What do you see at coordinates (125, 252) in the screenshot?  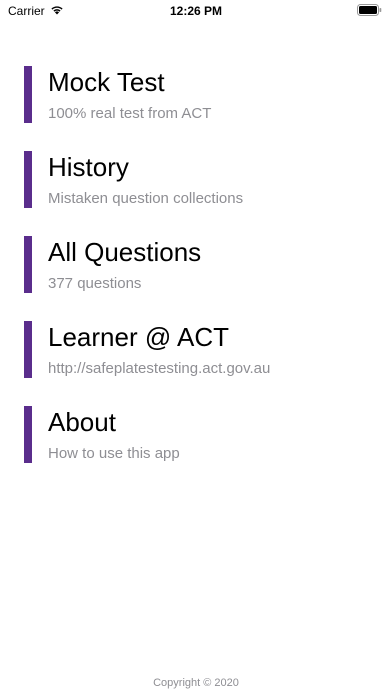 I see `menu-item-title: All Questions` at bounding box center [125, 252].